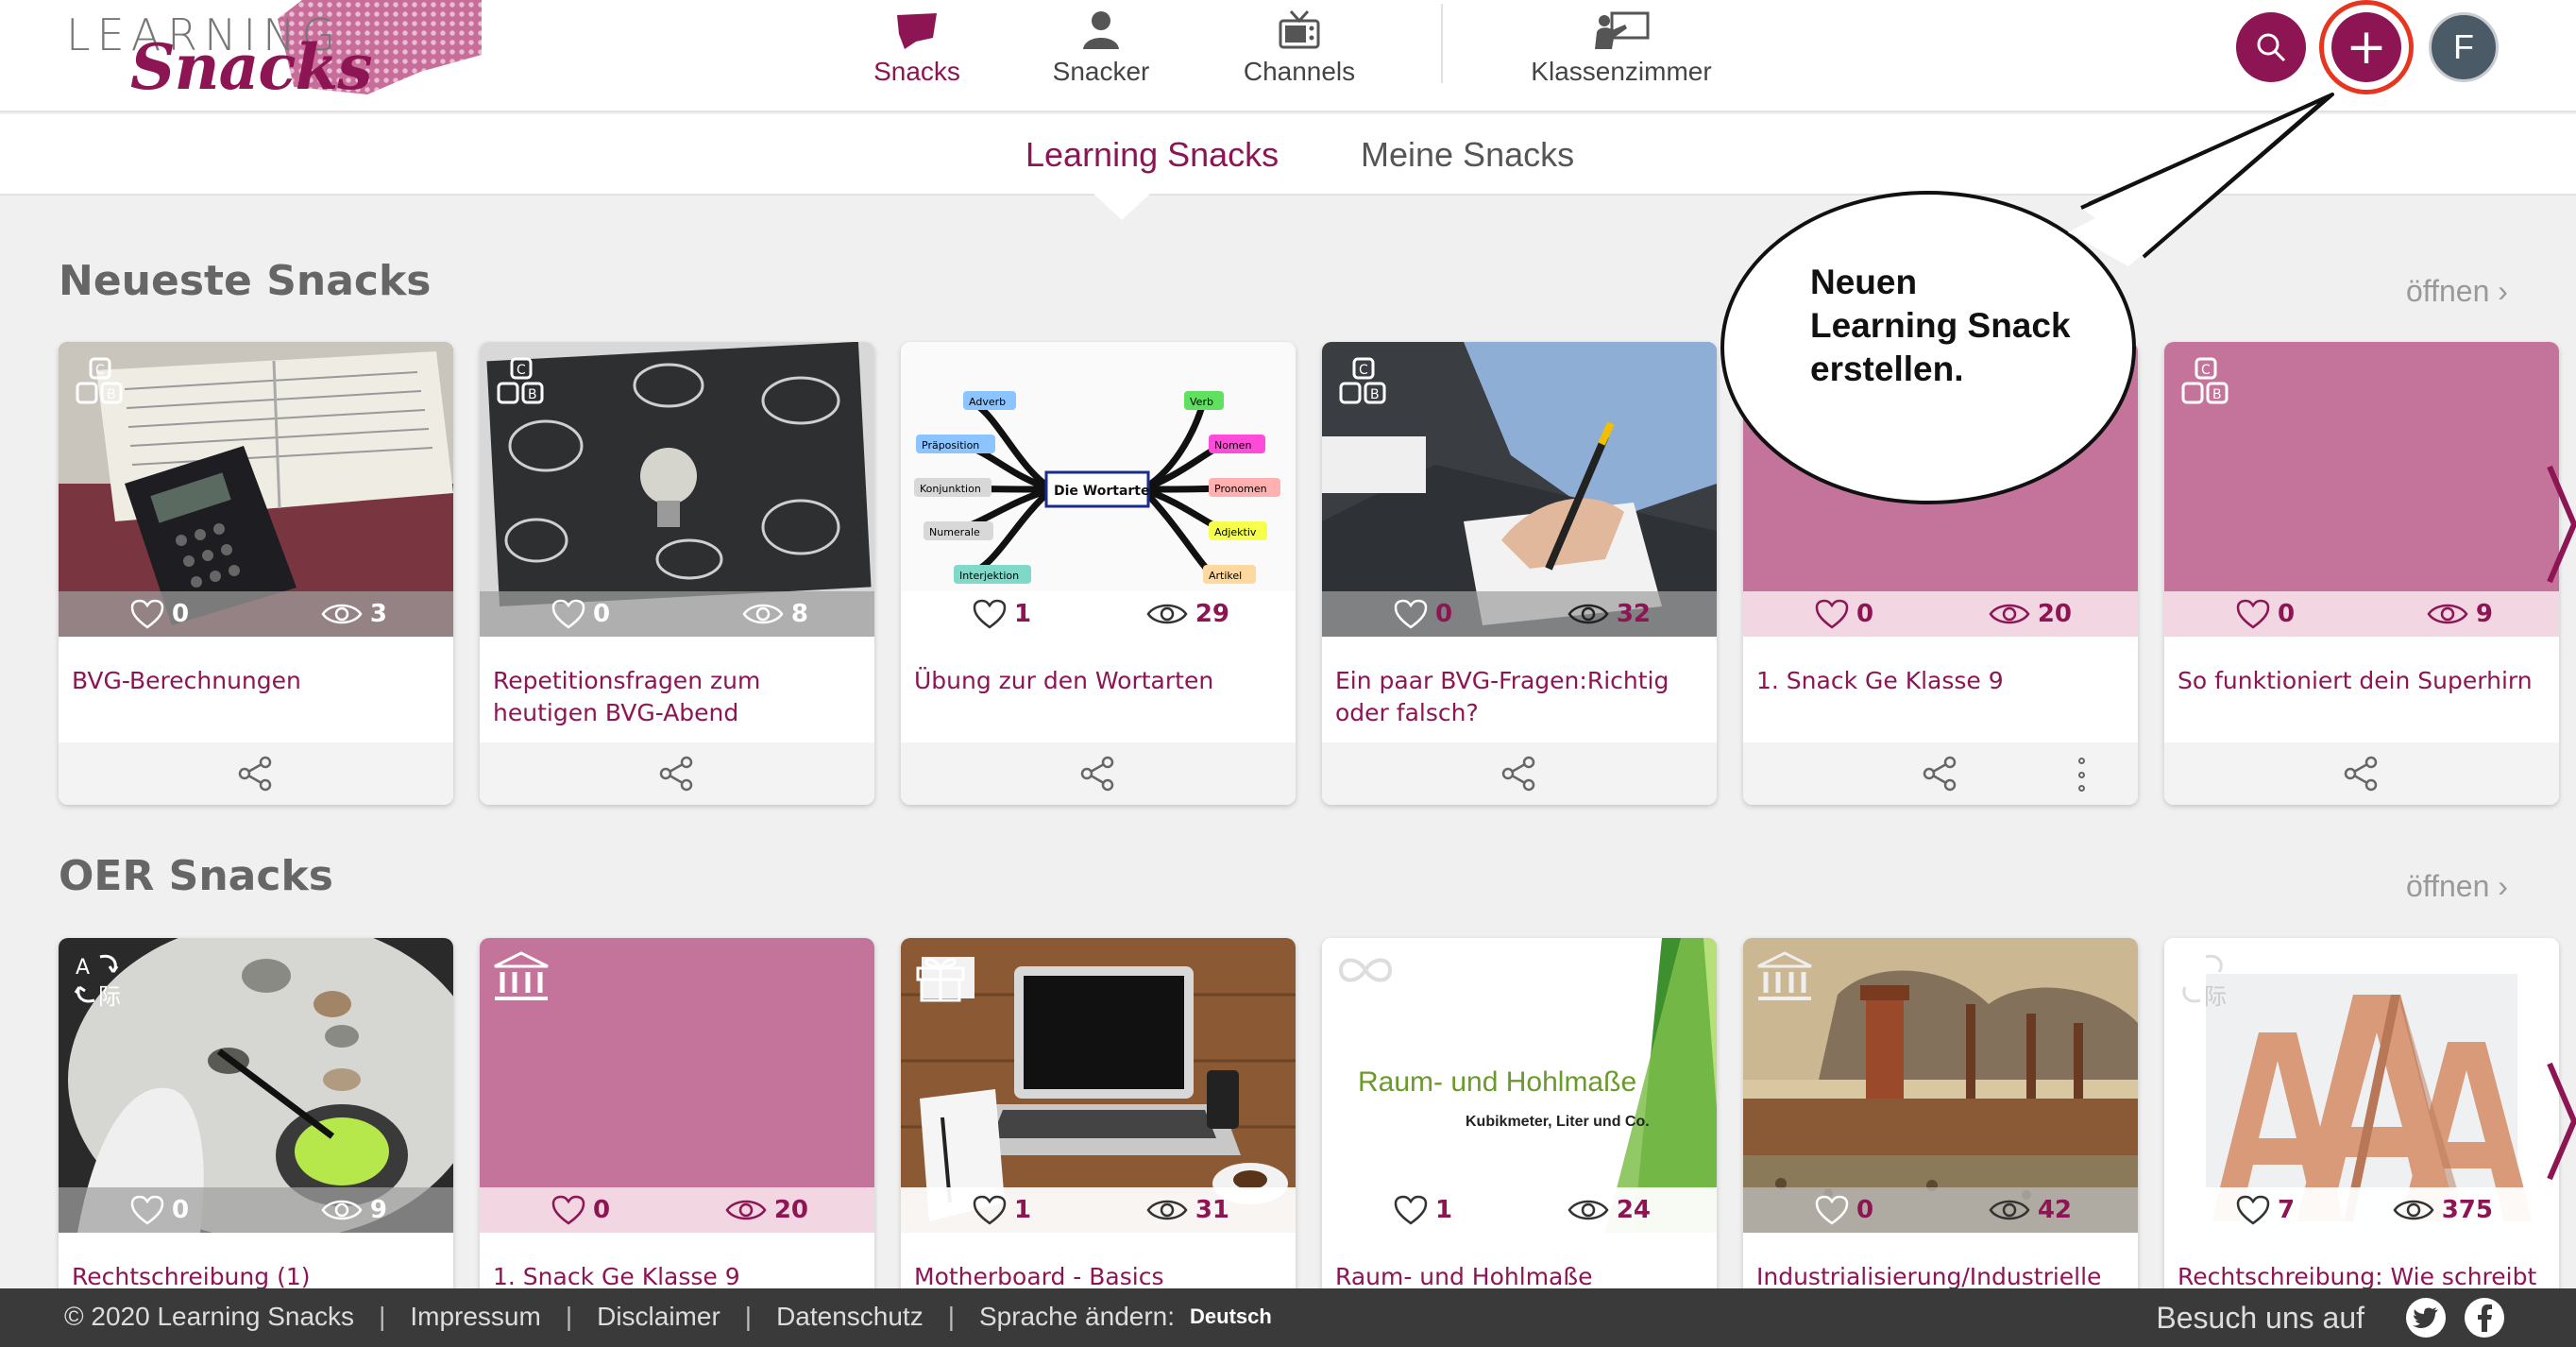 The width and height of the screenshot is (2576, 1347). I want to click on svg-text: Präposition, so click(950, 445).